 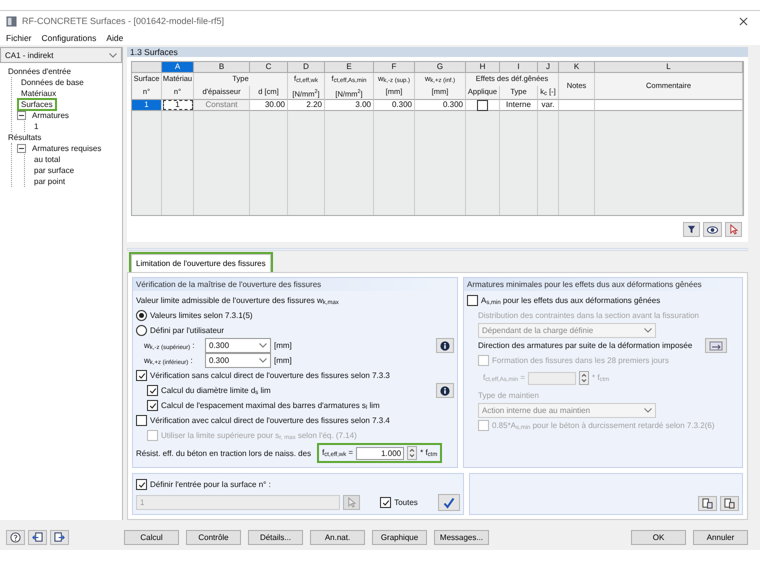 What do you see at coordinates (399, 537) in the screenshot?
I see `action-button: Graphique` at bounding box center [399, 537].